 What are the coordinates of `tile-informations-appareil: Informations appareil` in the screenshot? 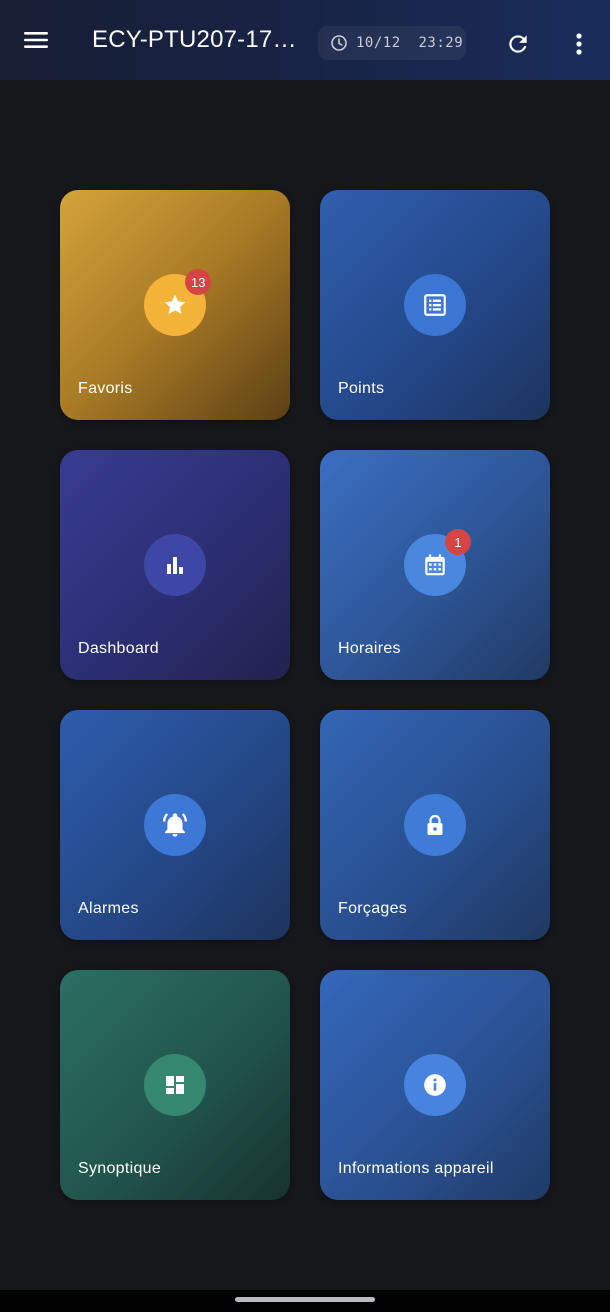 It's located at (435, 1085).